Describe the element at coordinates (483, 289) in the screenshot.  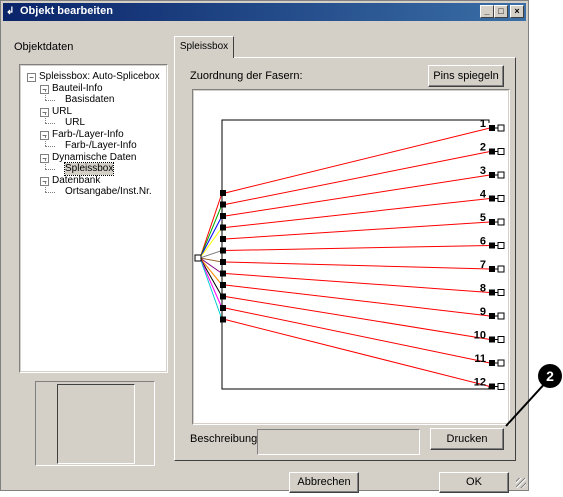
I see `pin-label: 8` at that location.